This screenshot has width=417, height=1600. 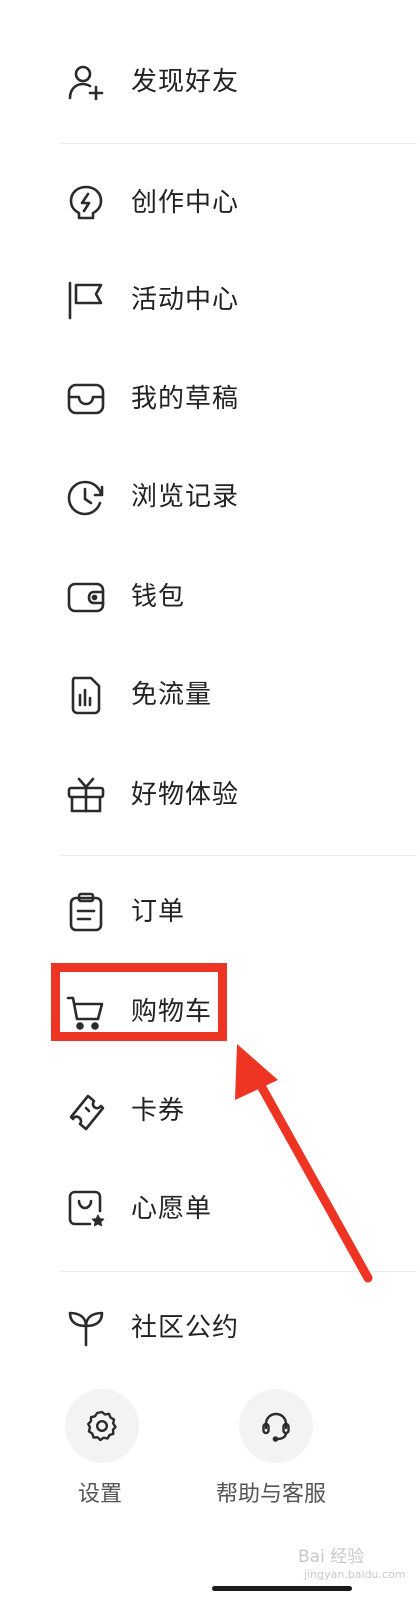 I want to click on menu-item-label: 卡券, so click(x=158, y=1111).